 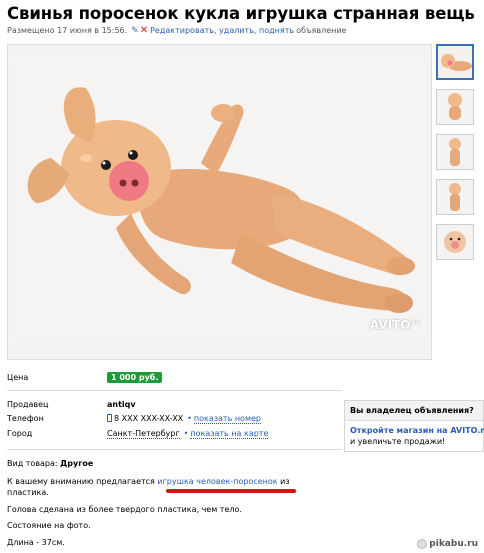 I want to click on delete-link: удалить, so click(x=236, y=30).